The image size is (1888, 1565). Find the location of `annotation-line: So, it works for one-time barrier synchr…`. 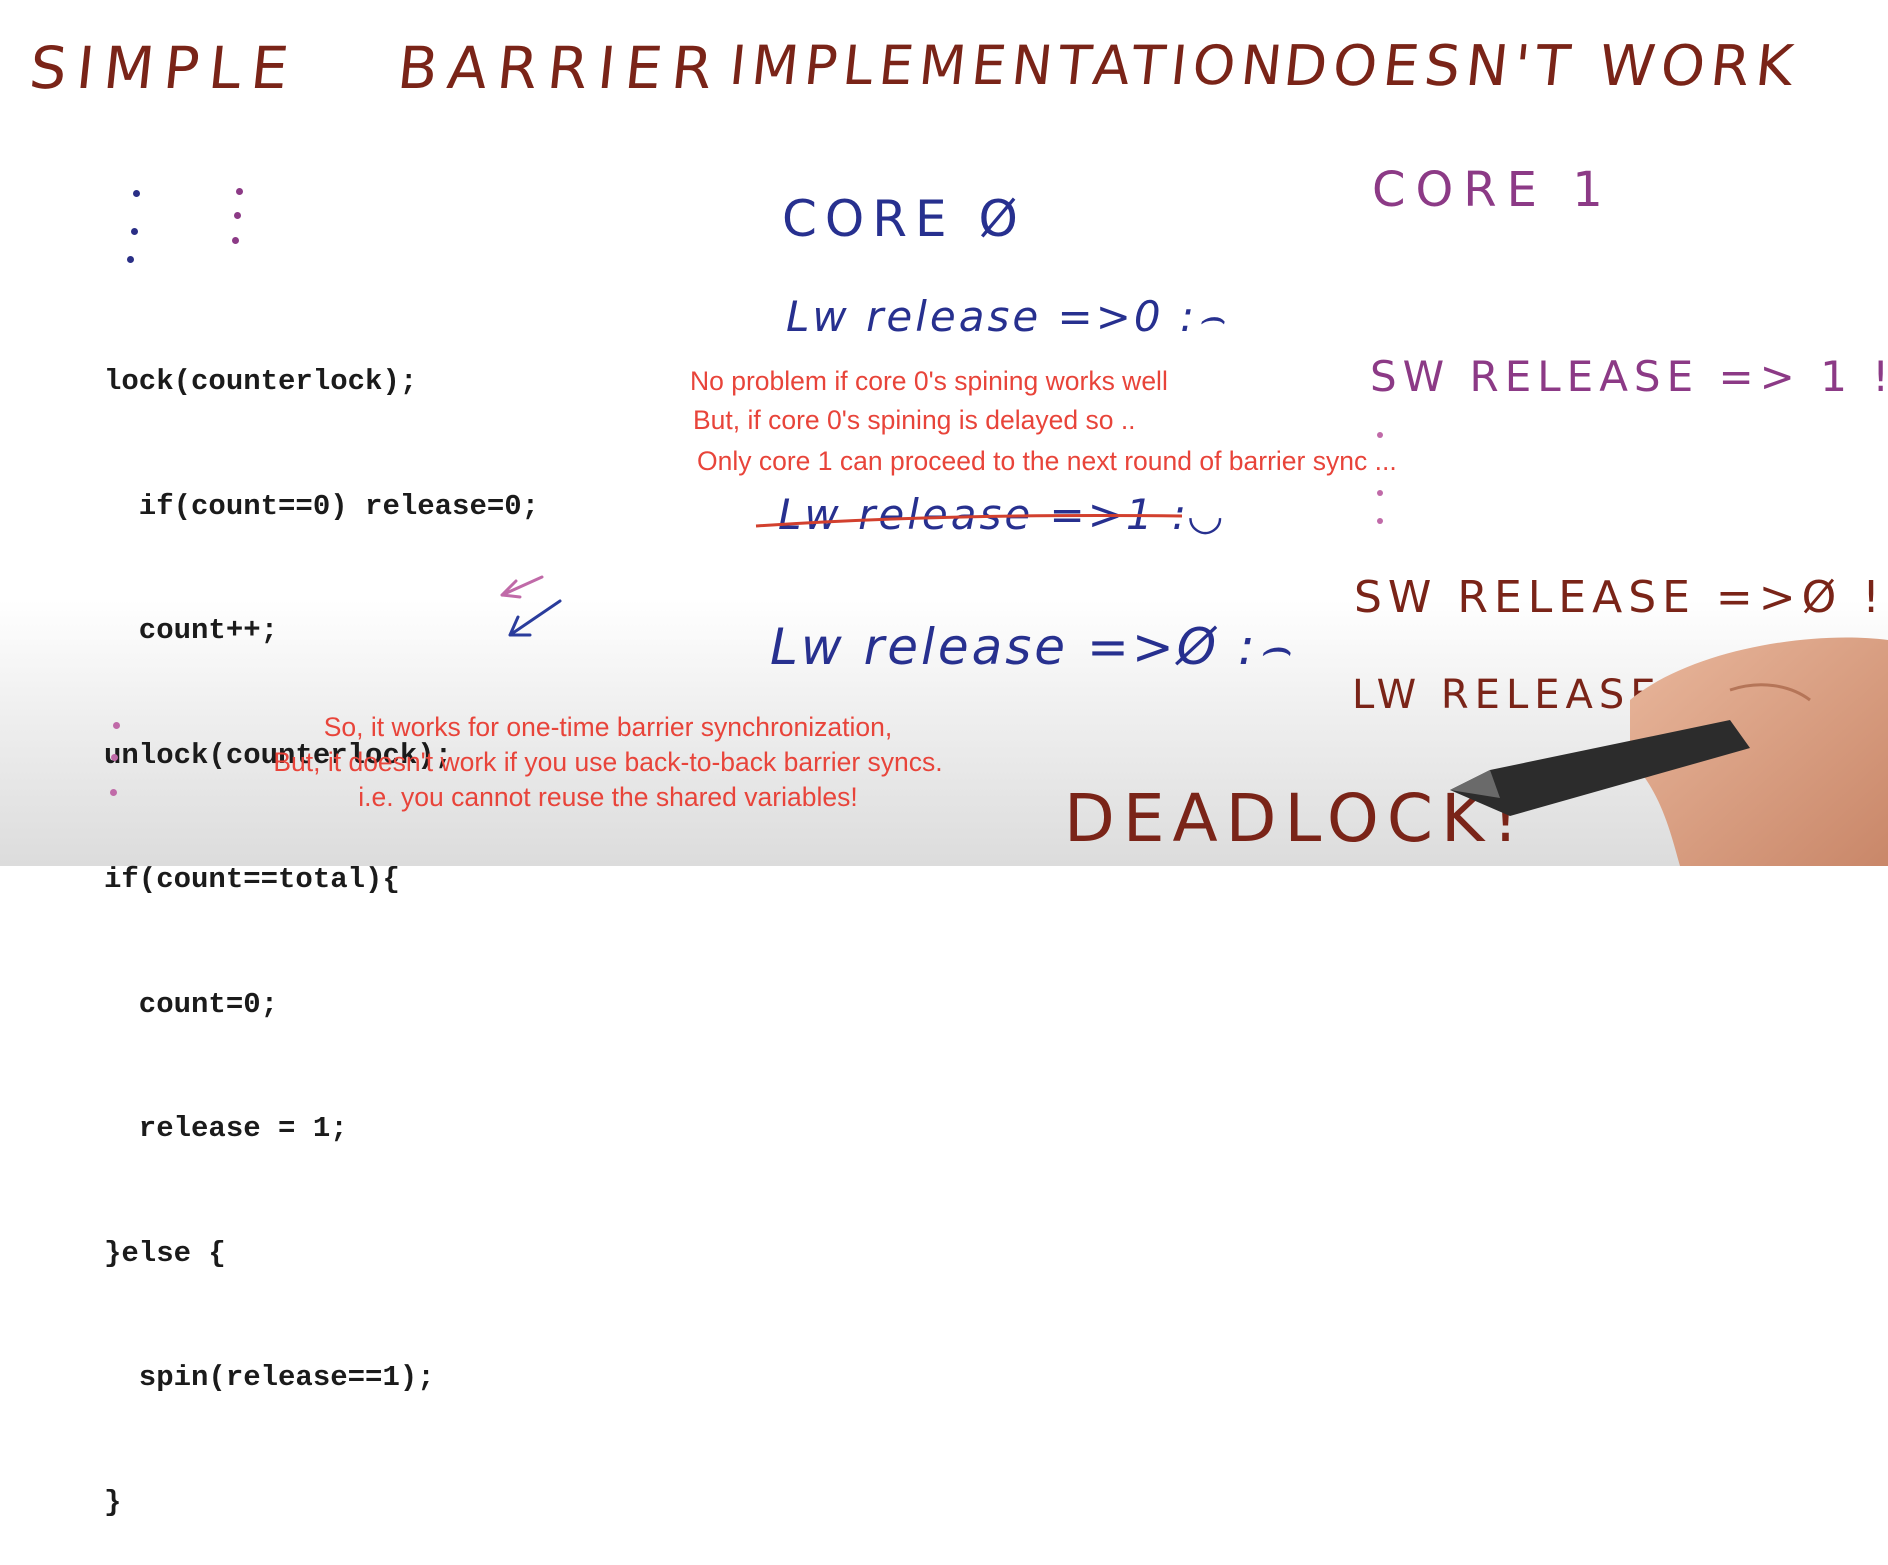

annotation-line: So, it works for one-time barrier synchr… is located at coordinates (608, 727).